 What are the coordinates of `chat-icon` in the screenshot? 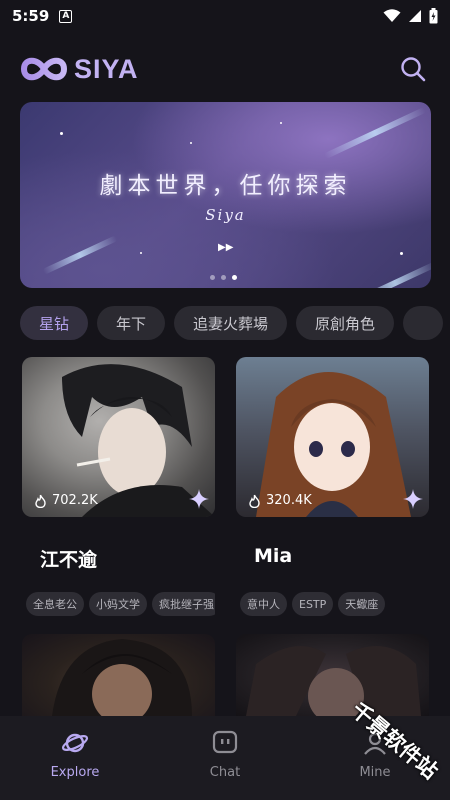 It's located at (225, 742).